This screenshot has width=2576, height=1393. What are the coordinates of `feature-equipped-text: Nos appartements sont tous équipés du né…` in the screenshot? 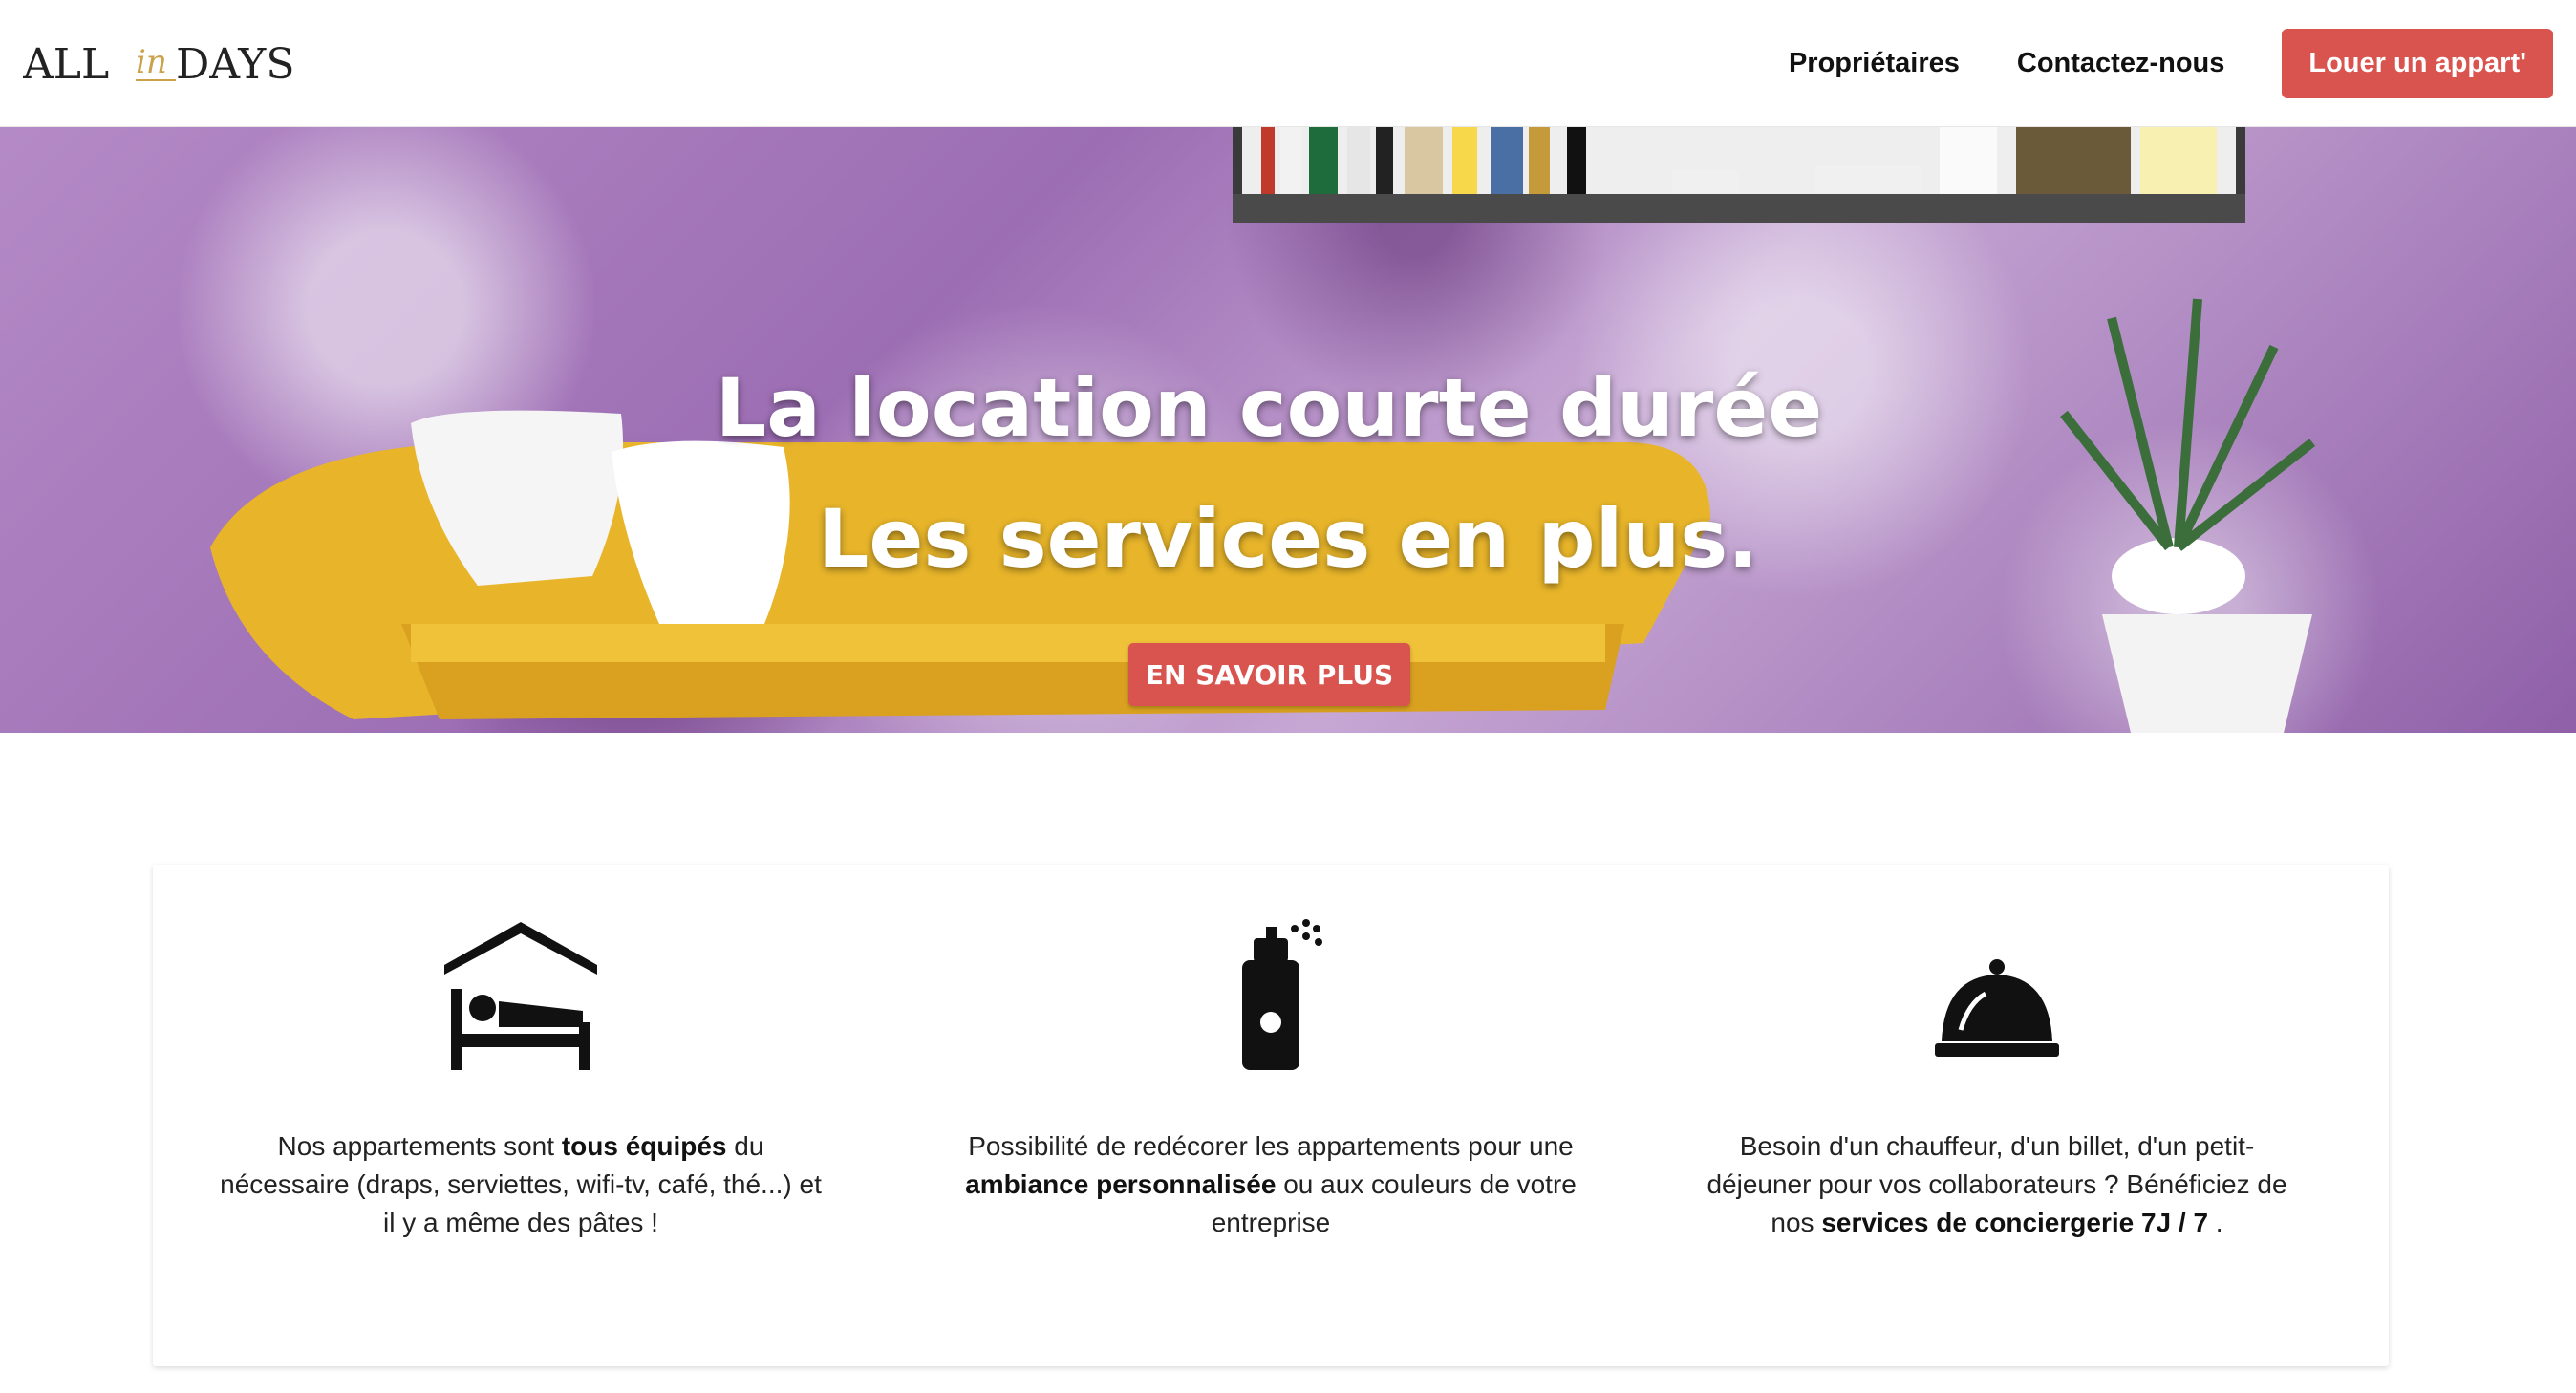 It's located at (520, 1184).